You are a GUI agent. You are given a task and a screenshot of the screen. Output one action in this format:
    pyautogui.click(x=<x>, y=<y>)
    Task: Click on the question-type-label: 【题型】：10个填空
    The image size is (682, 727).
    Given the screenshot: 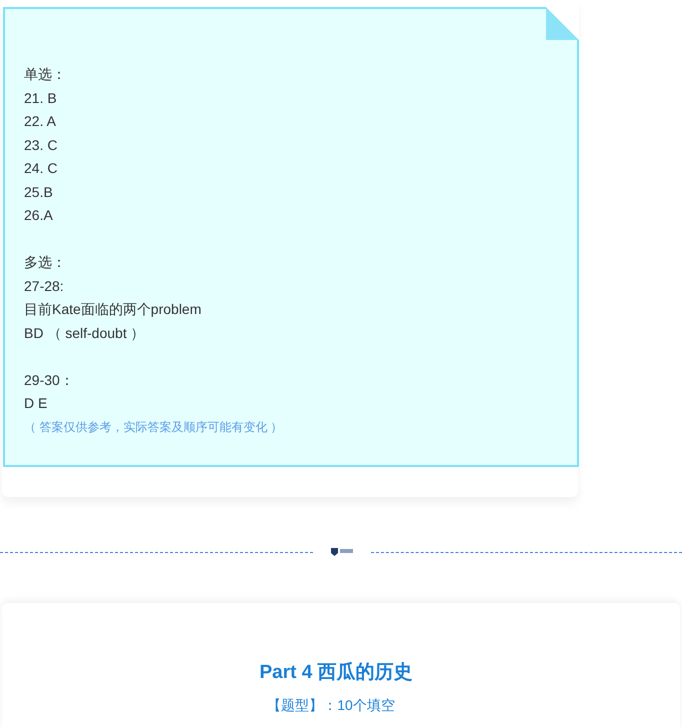 What is the action you would take?
    pyautogui.click(x=331, y=705)
    